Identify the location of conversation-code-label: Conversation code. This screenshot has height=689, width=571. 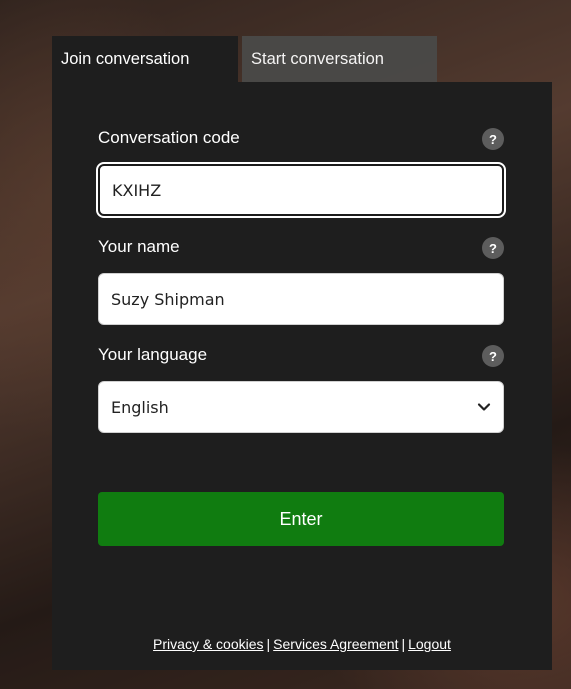
(169, 137).